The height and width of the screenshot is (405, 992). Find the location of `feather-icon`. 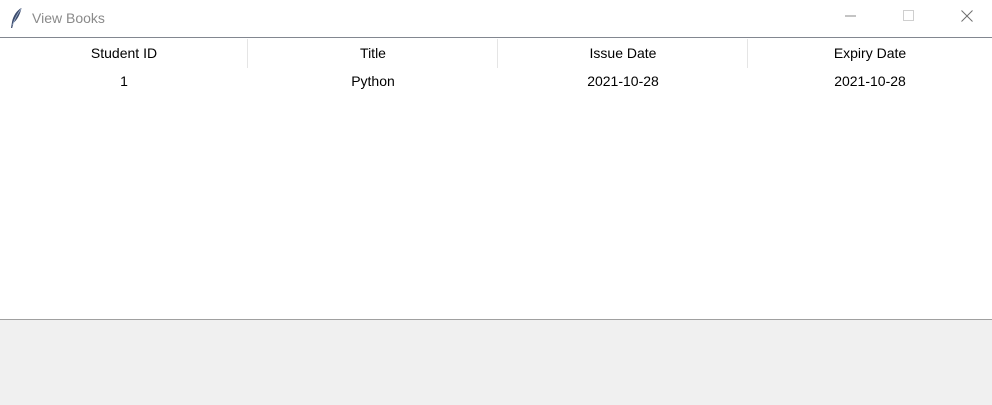

feather-icon is located at coordinates (16, 18).